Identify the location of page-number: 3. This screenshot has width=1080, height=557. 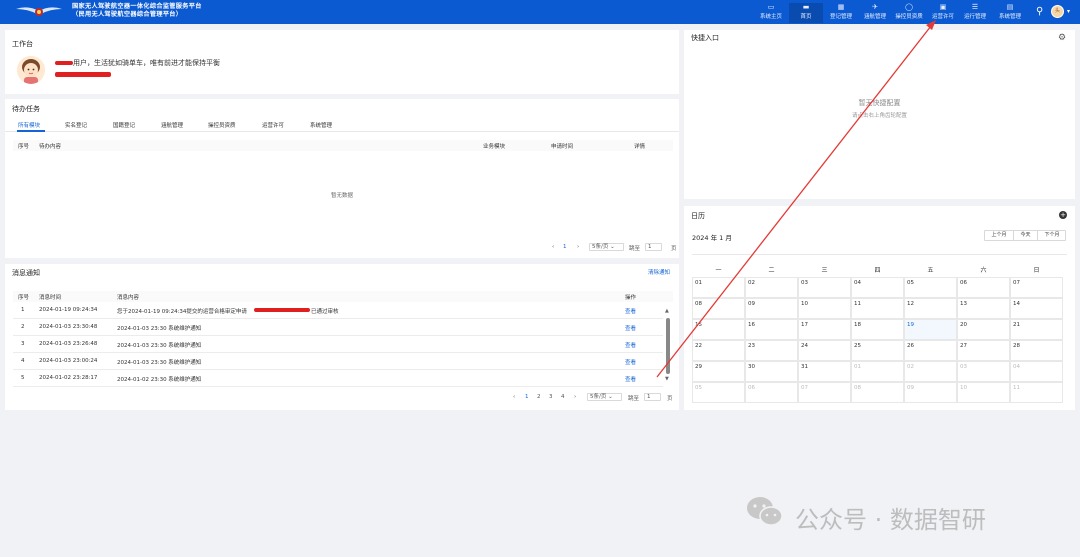
(551, 397).